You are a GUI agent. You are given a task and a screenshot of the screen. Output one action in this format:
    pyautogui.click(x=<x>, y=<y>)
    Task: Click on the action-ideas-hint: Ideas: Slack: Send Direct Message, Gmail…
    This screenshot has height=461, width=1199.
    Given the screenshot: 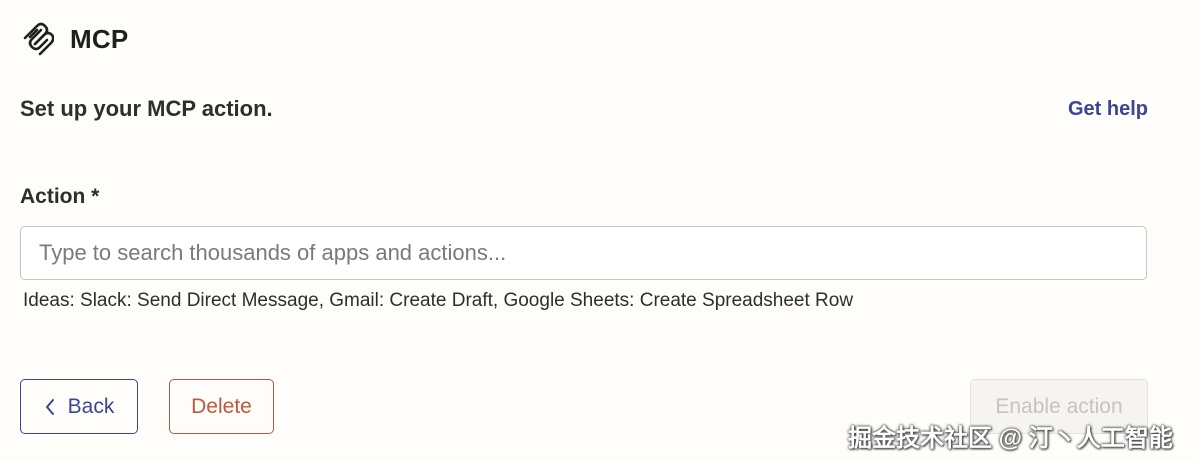 What is the action you would take?
    pyautogui.click(x=438, y=300)
    